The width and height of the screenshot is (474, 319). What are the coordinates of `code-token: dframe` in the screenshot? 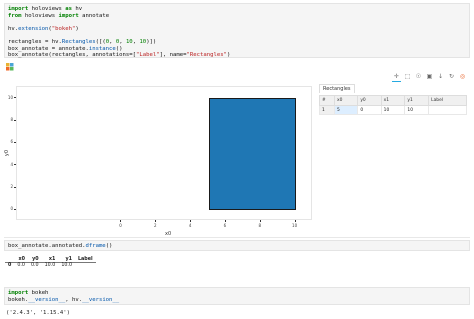 It's located at (95, 246).